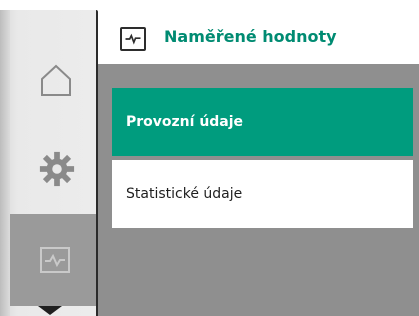 The image size is (419, 316). What do you see at coordinates (56, 80) in the screenshot?
I see `home-icon` at bounding box center [56, 80].